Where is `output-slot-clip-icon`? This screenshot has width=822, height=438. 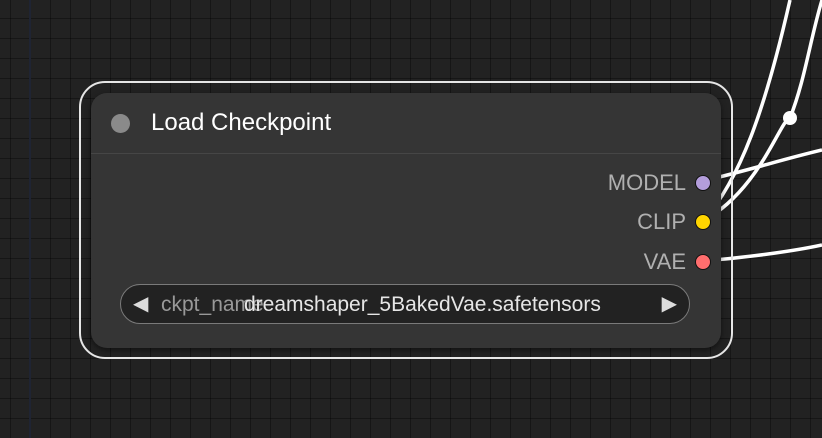
output-slot-clip-icon is located at coordinates (703, 222).